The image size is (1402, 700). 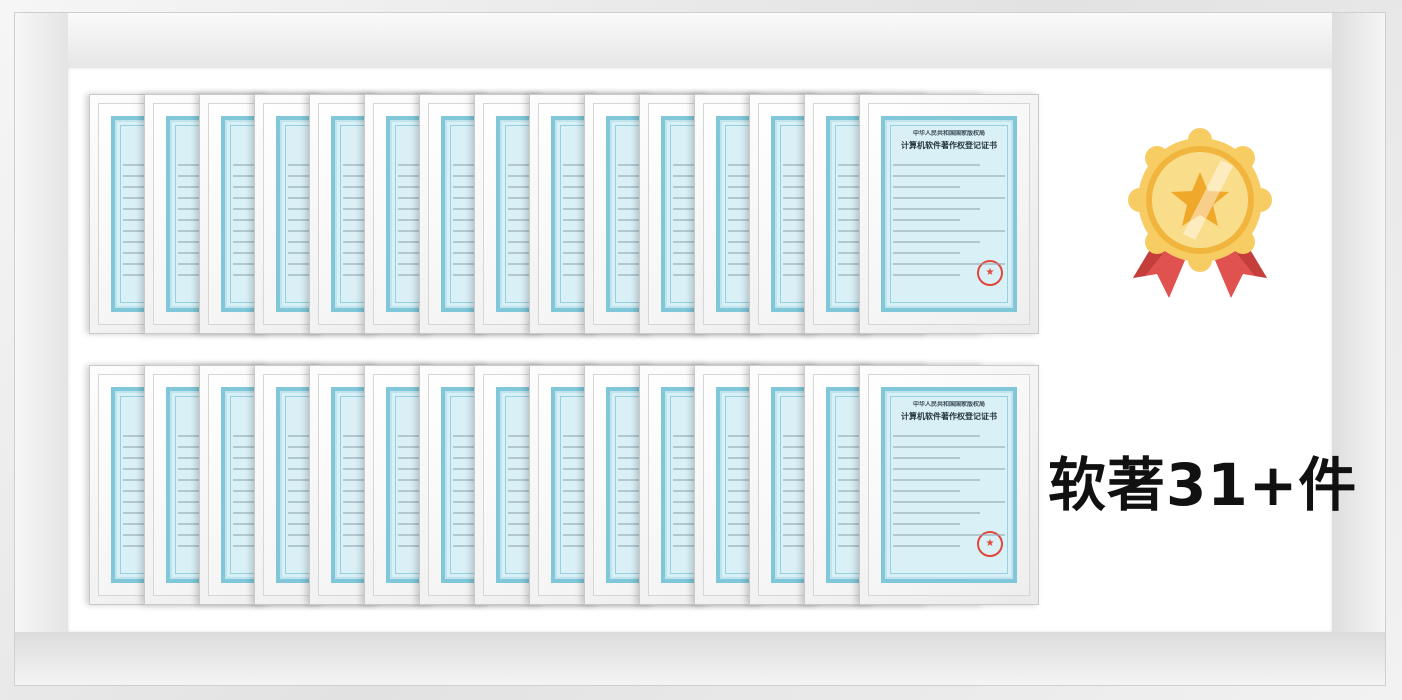 I want to click on certificate-count-label: 软著31+件, so click(x=1203, y=485).